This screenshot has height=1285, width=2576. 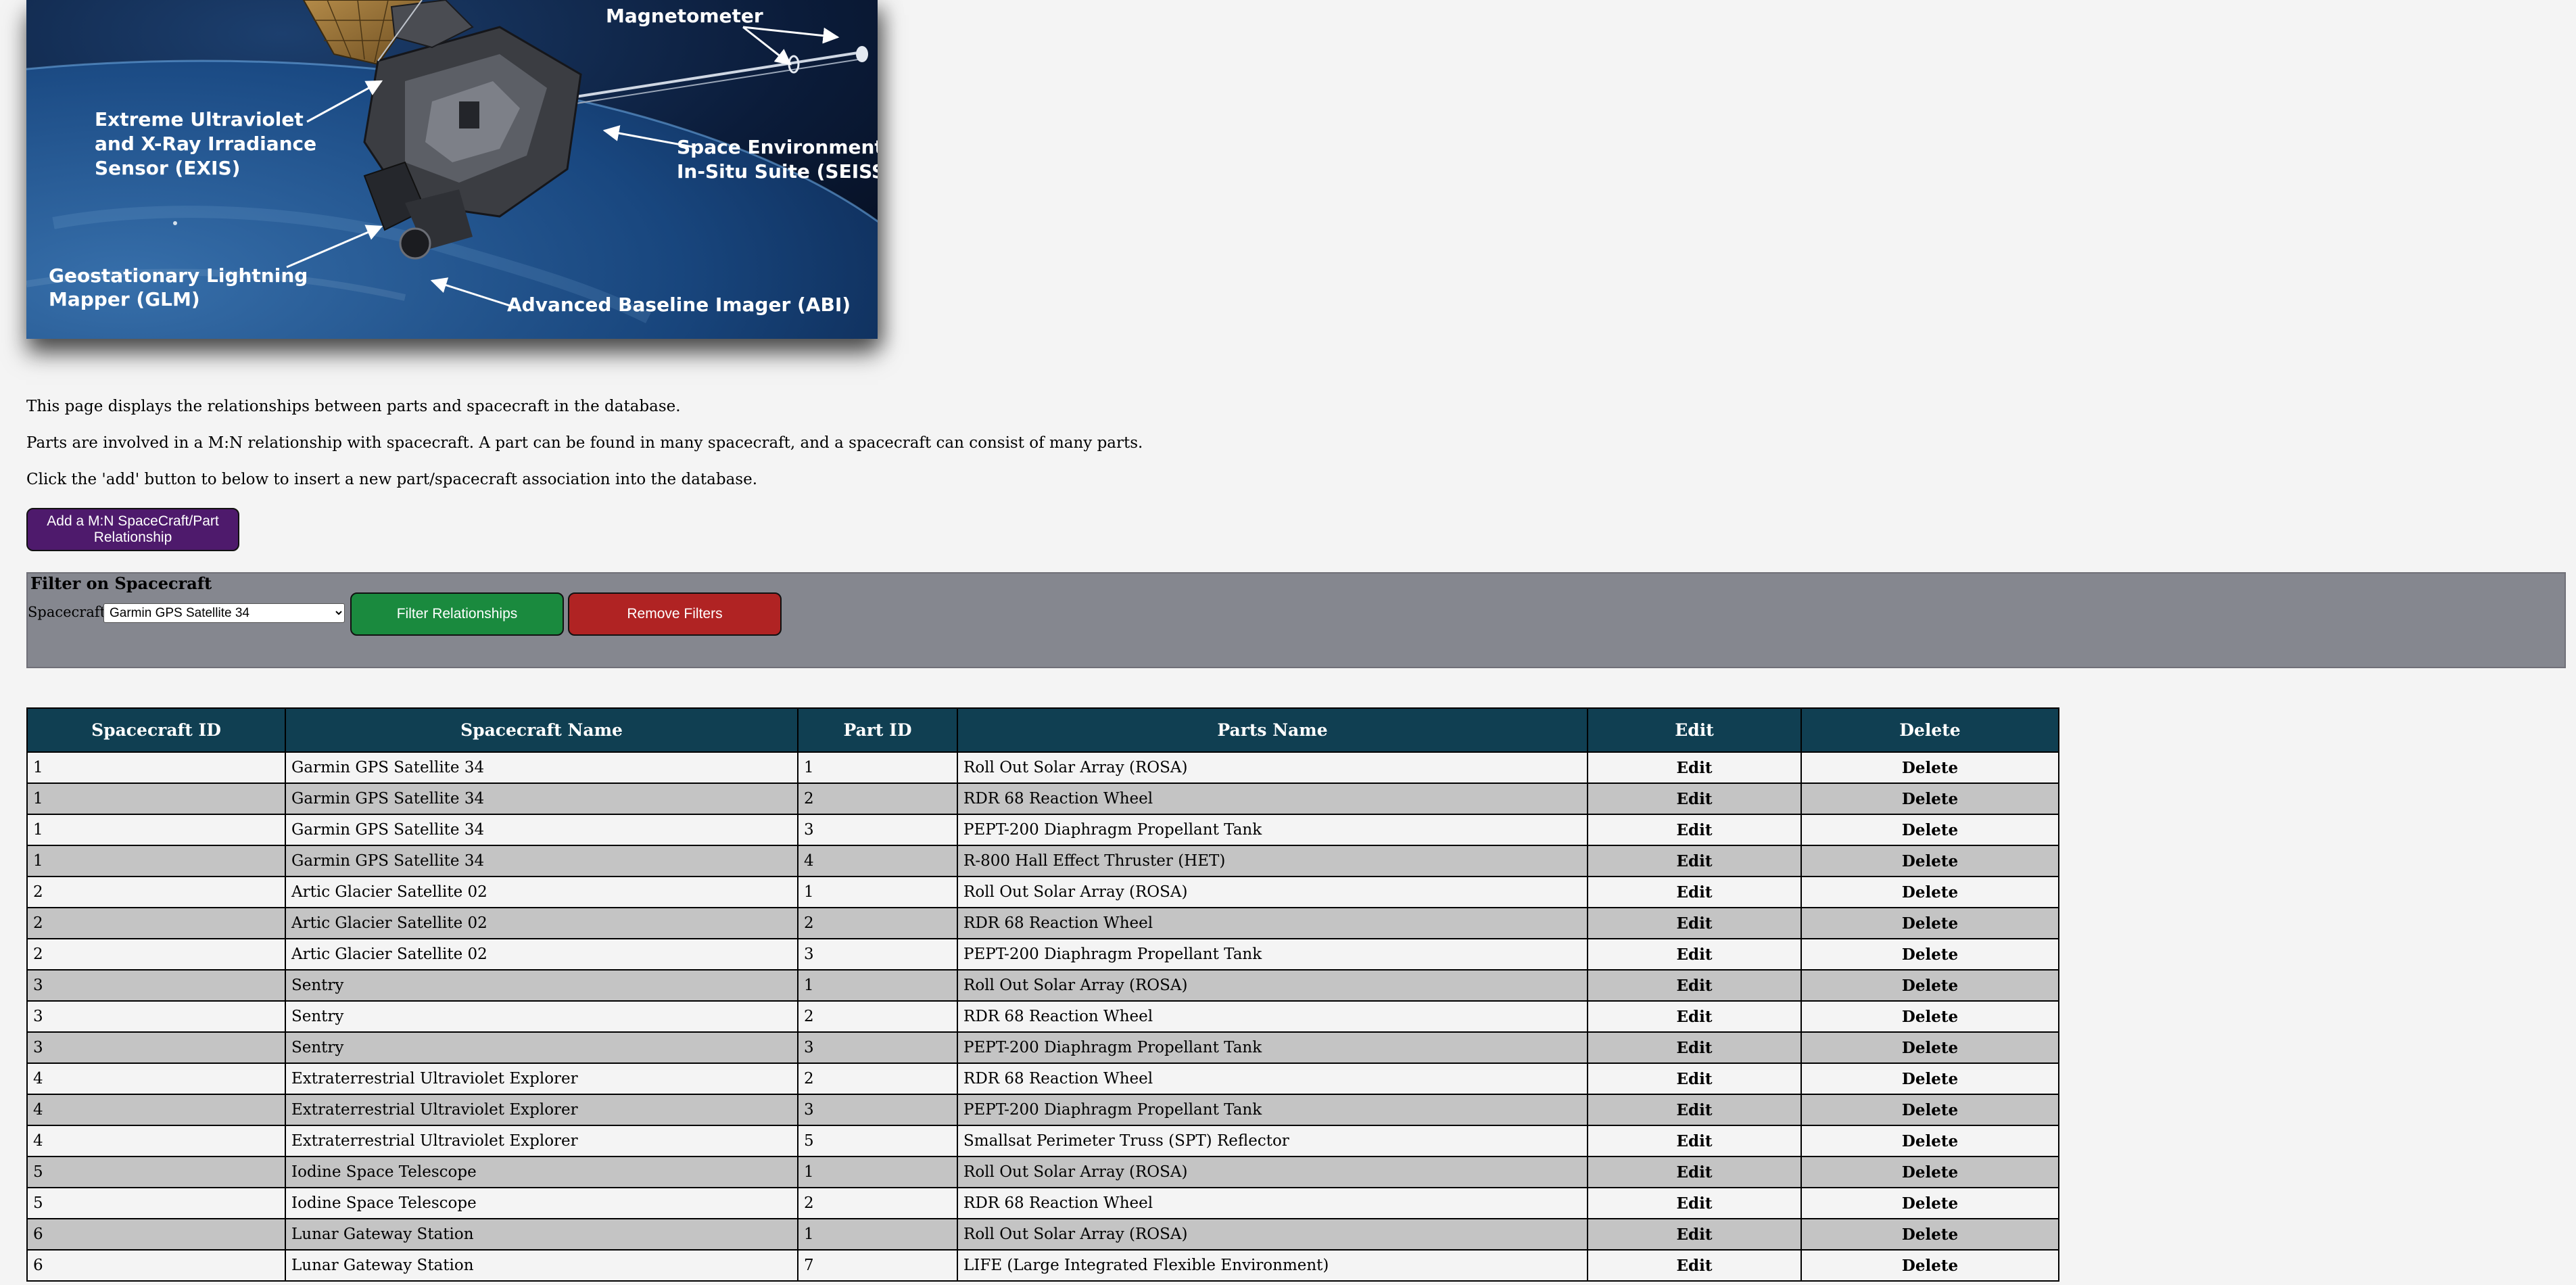 What do you see at coordinates (156, 1078) in the screenshot?
I see `cell-spacecraft-id: 4` at bounding box center [156, 1078].